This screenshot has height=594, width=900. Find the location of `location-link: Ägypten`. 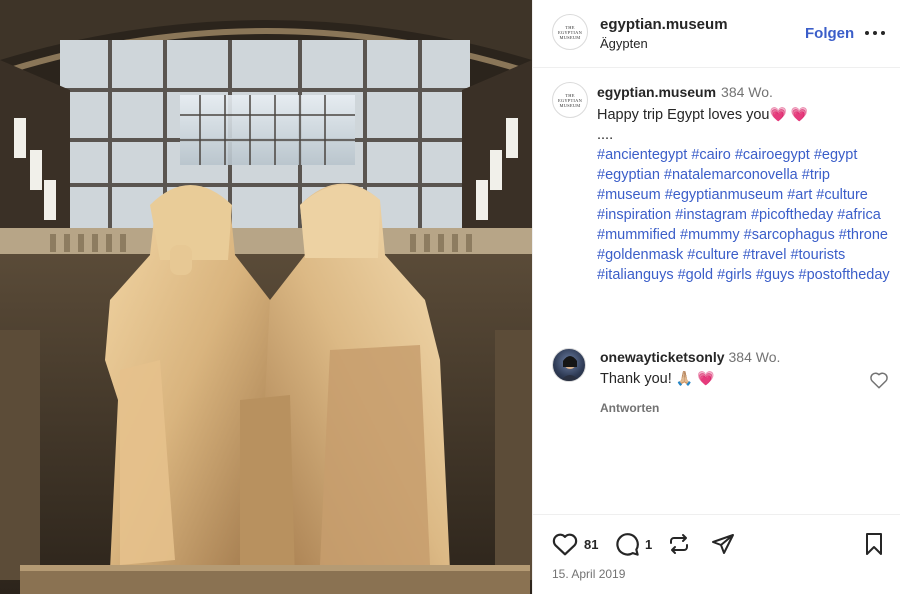

location-link: Ägypten is located at coordinates (624, 43).